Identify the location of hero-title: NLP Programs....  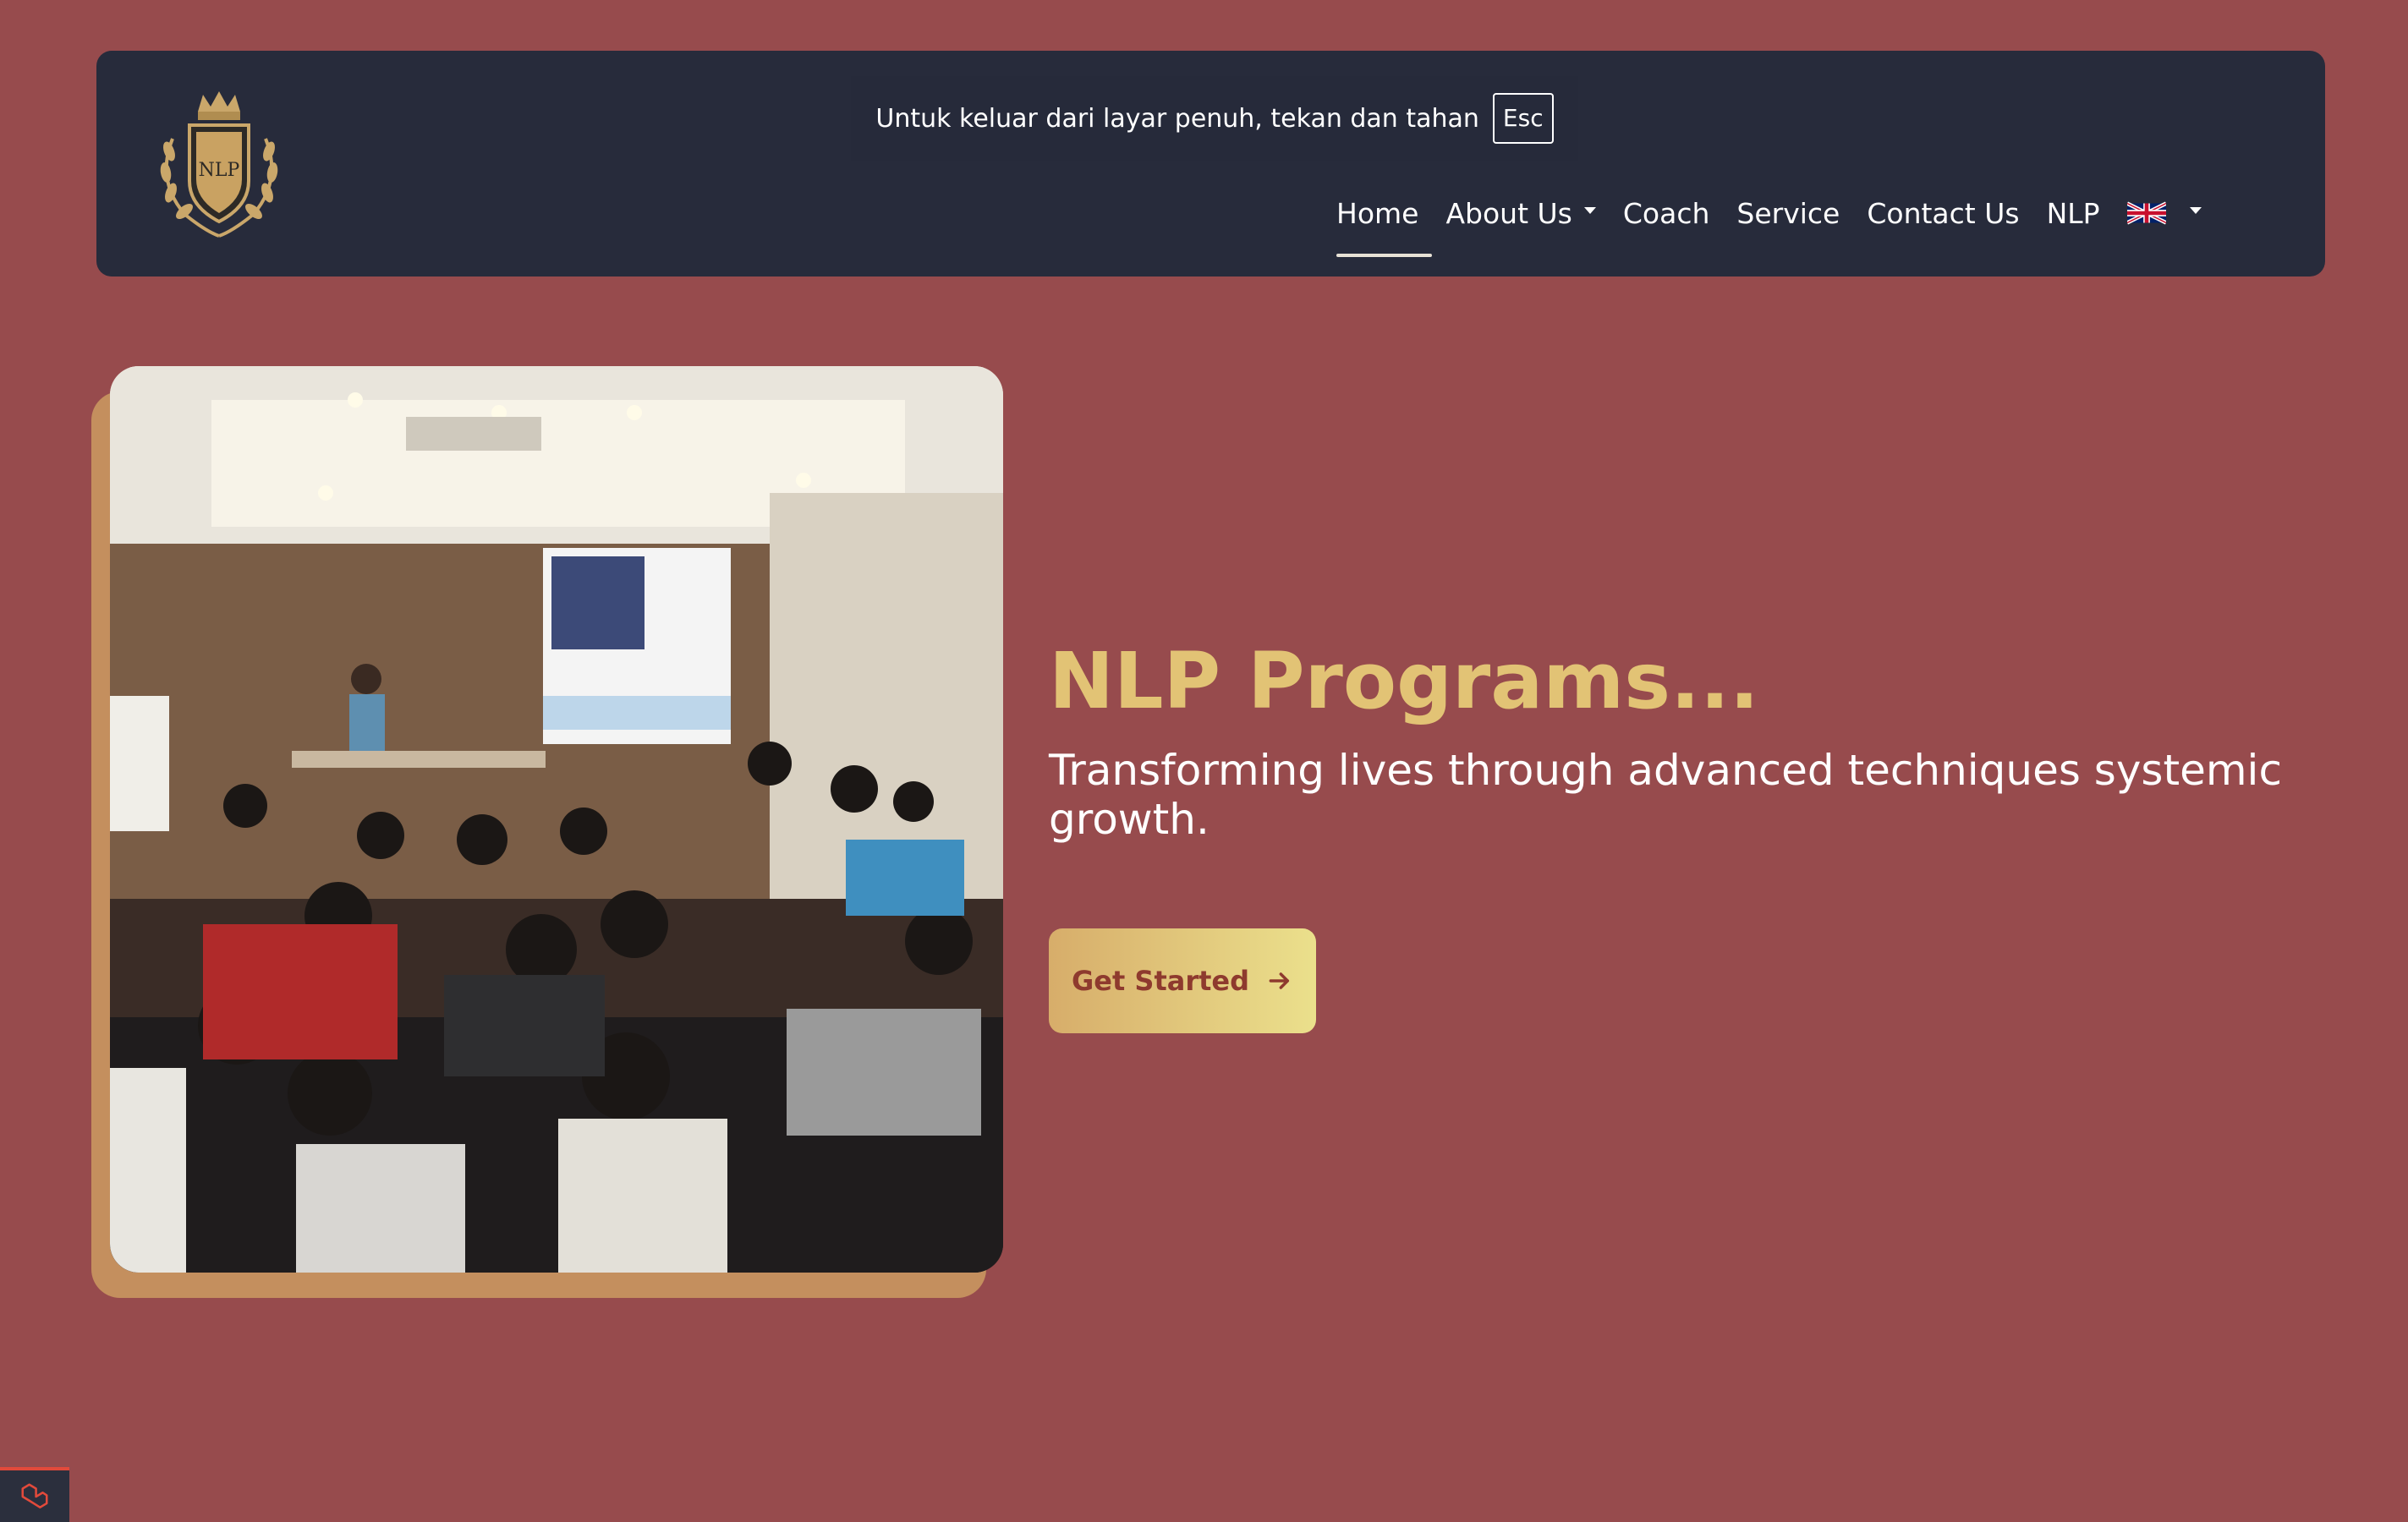
(1404, 681).